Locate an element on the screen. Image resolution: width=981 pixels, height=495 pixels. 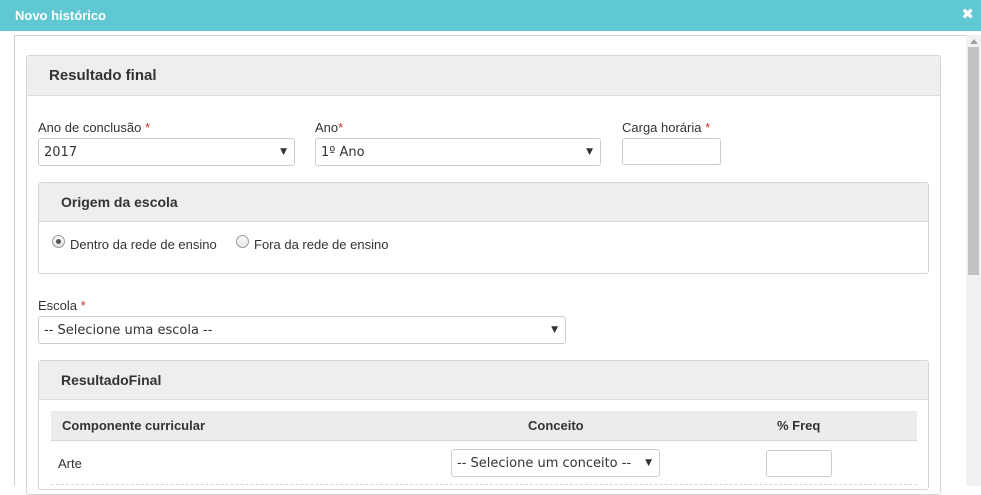
origem-escola-title: Origem da escola is located at coordinates (483, 202).